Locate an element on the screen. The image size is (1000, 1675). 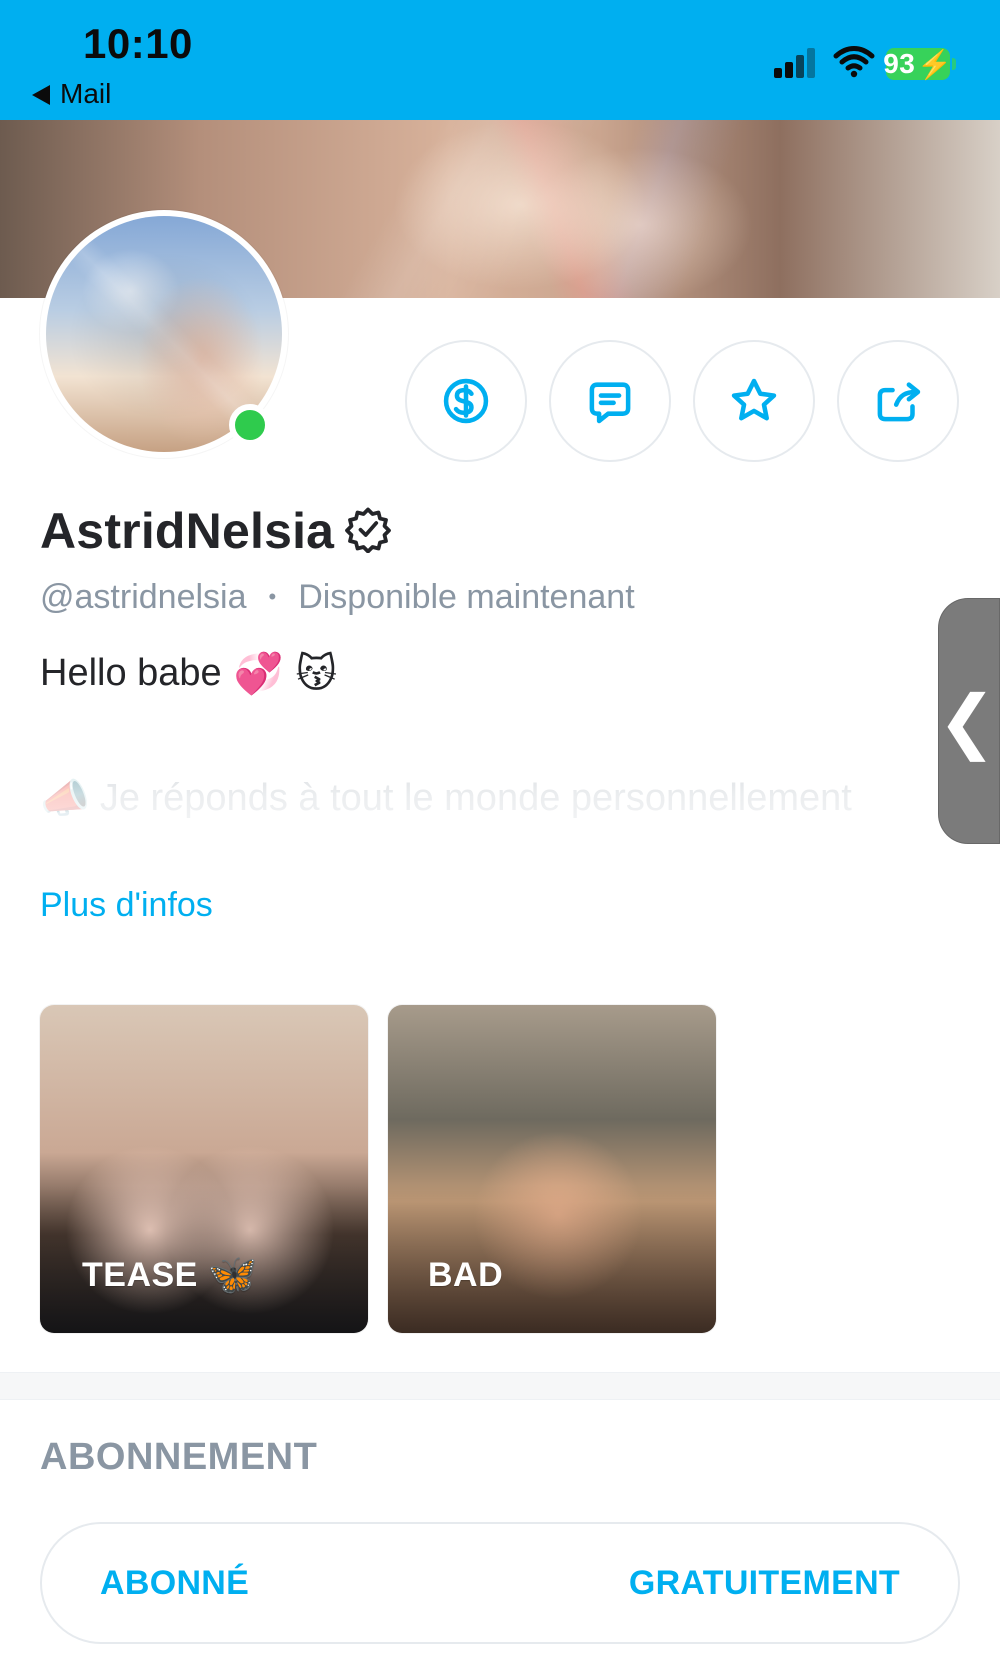
chevron-left-icon: ❮ is located at coordinates (967, 721).